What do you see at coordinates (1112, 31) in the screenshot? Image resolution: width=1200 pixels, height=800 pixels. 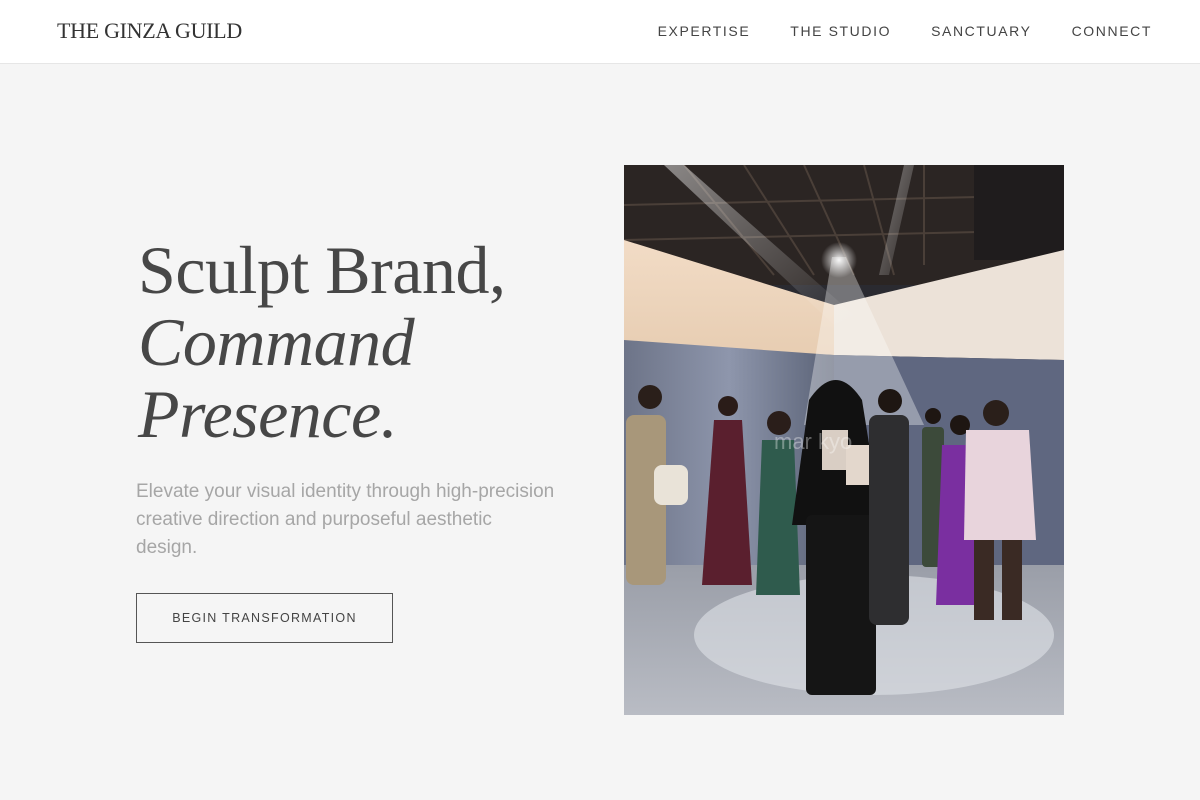 I see `nav-link-connect: CONNECT` at bounding box center [1112, 31].